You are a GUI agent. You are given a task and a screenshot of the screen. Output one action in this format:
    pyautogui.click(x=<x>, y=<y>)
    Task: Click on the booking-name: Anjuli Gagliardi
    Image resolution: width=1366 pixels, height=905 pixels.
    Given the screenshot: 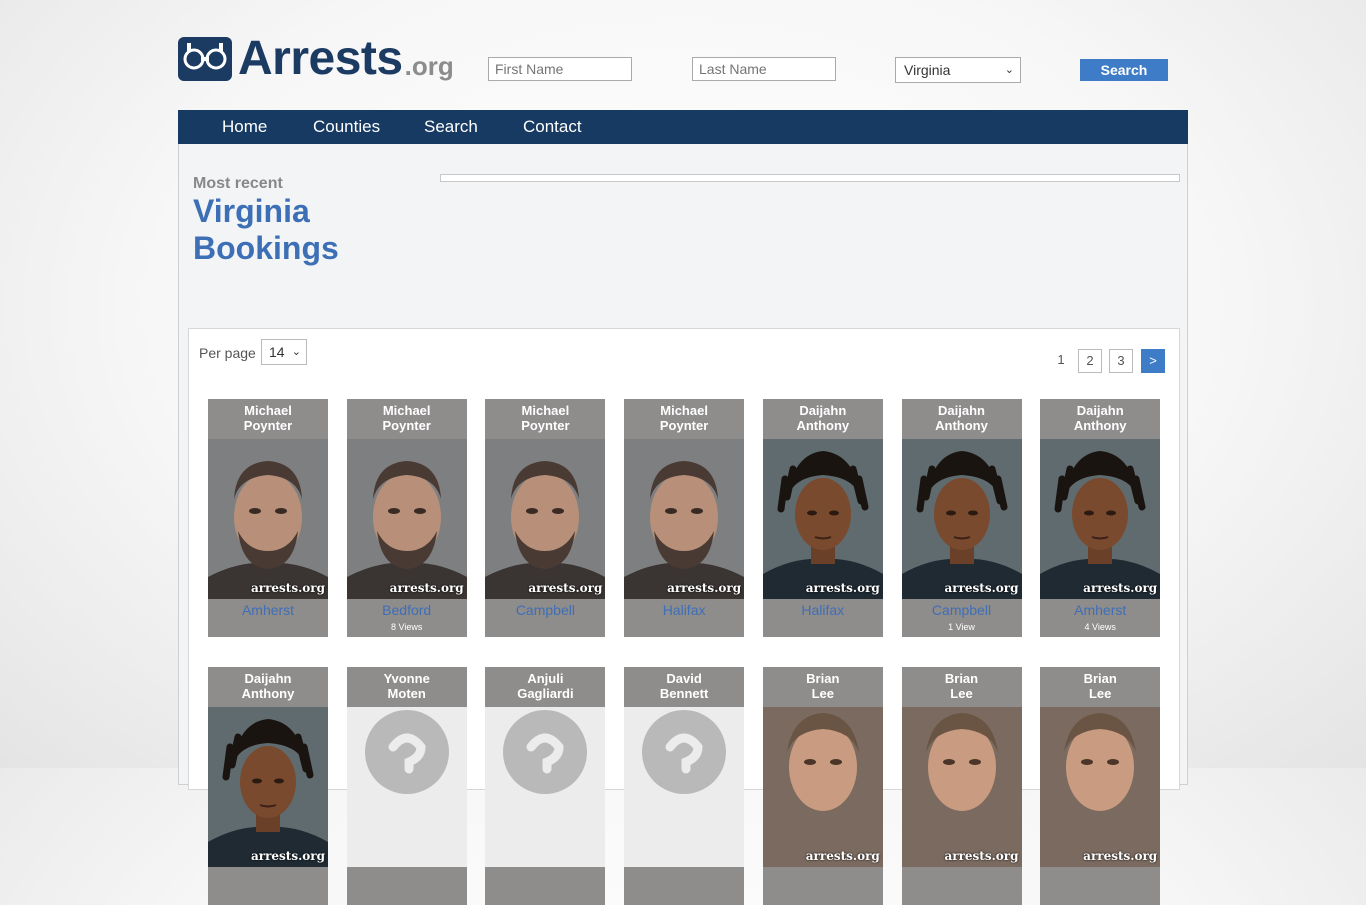 What is the action you would take?
    pyautogui.click(x=545, y=686)
    